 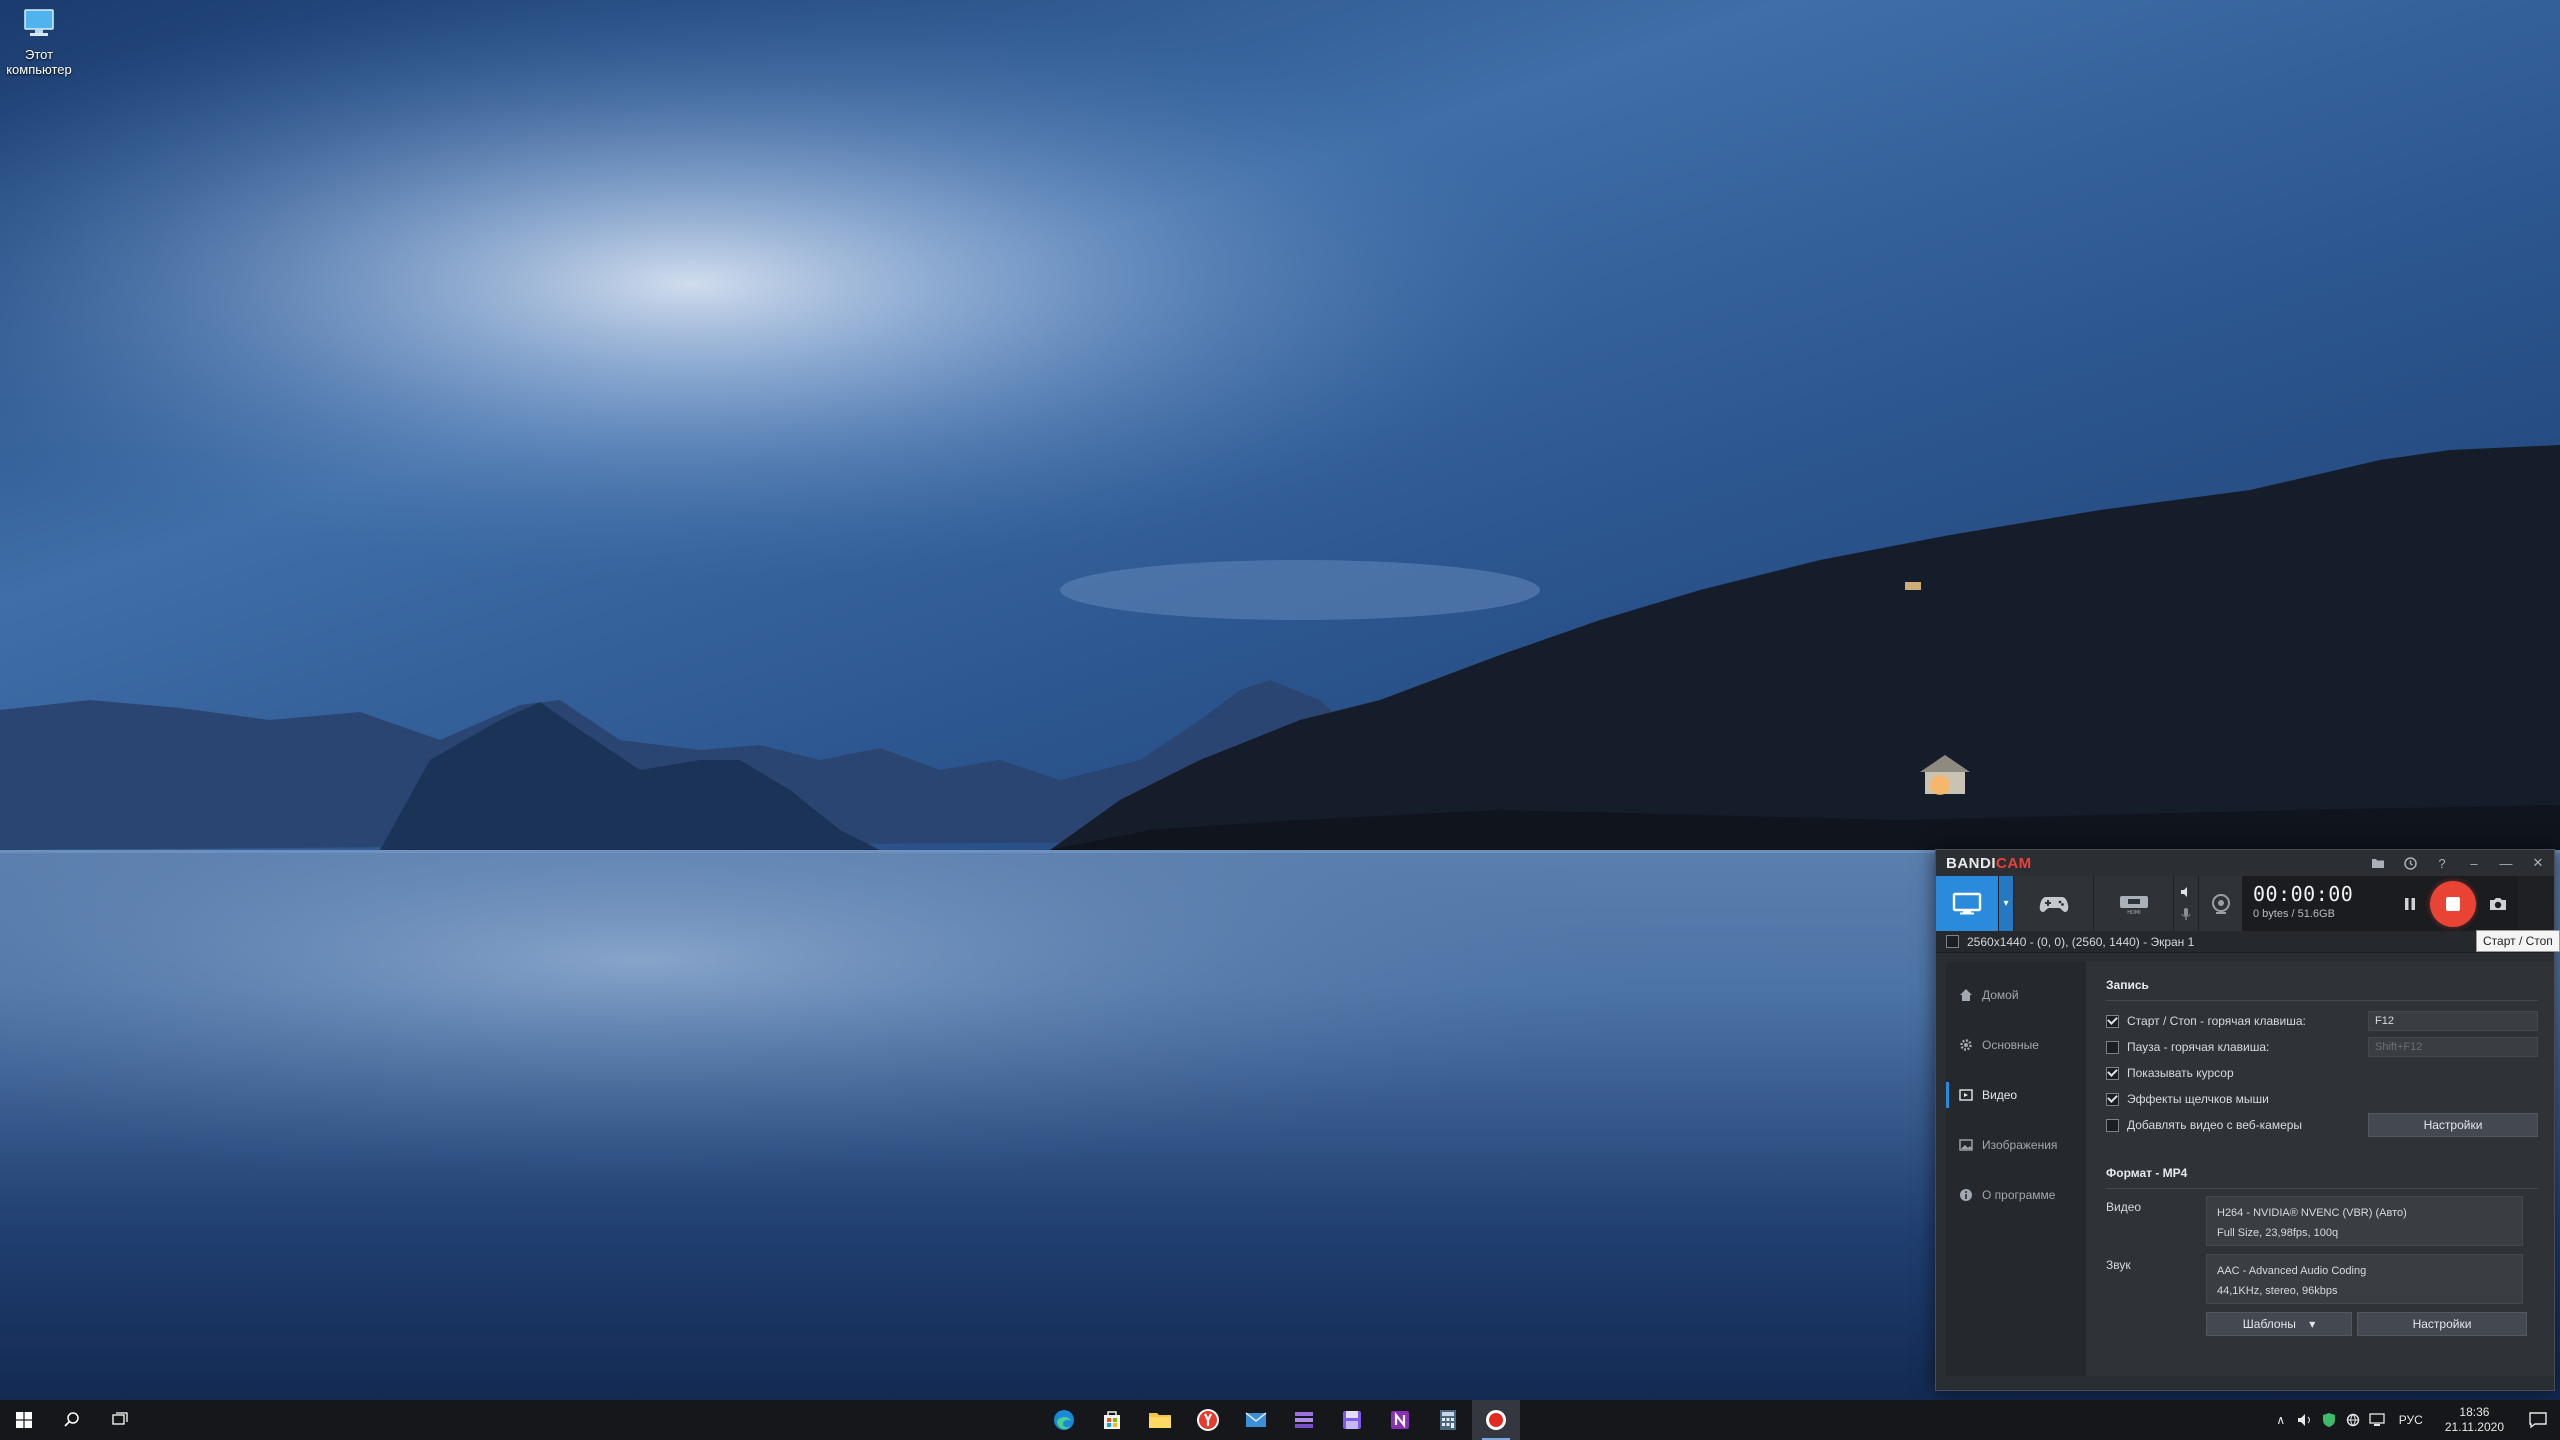 I want to click on format-settings-button: Настройки, so click(x=2442, y=1324).